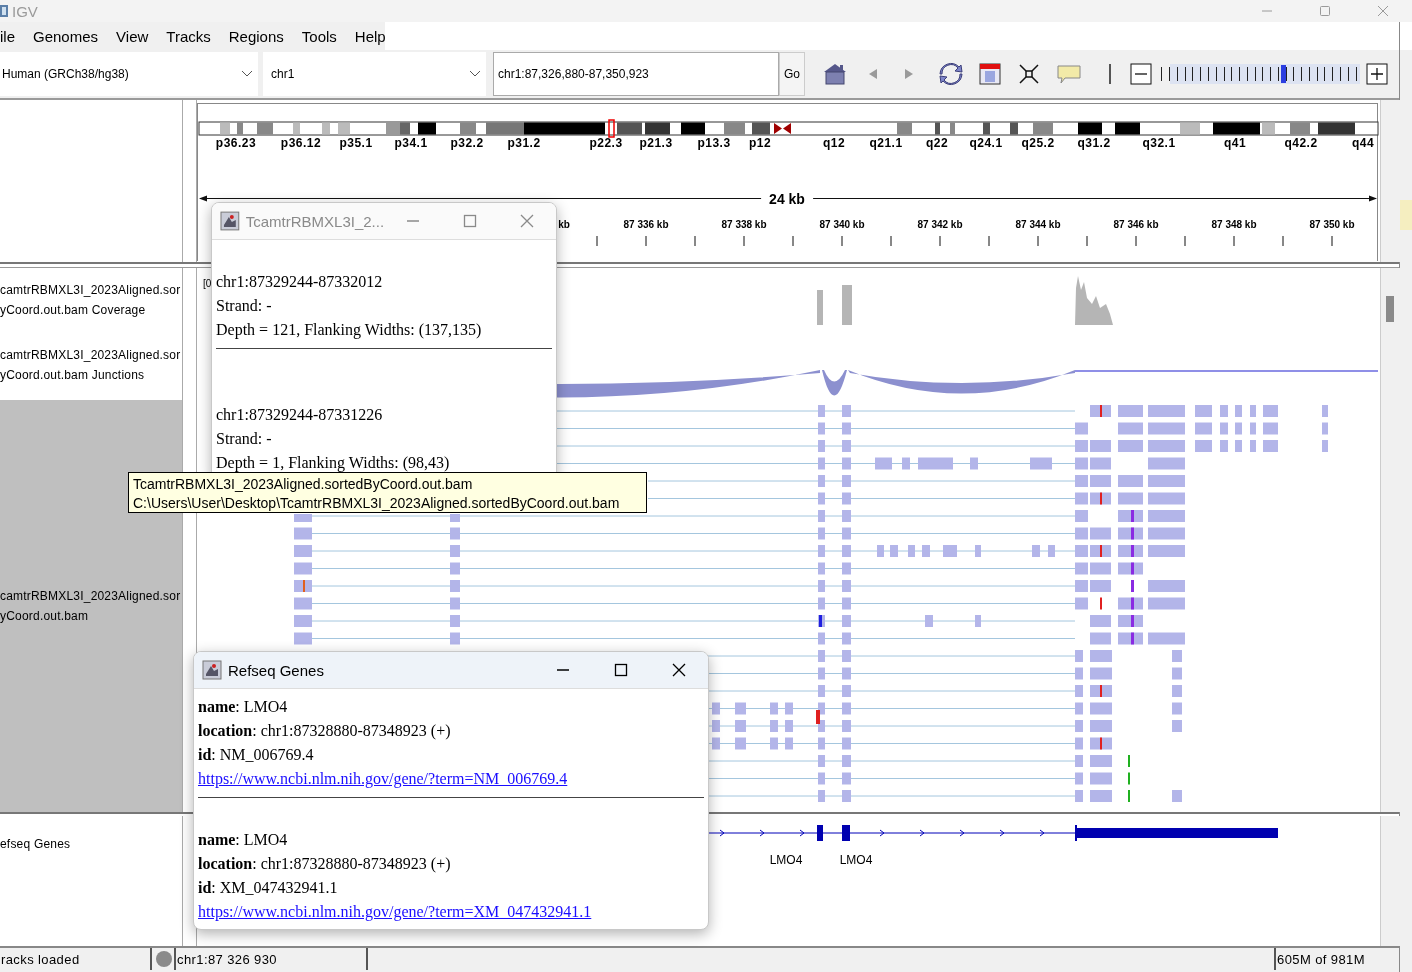 The height and width of the screenshot is (972, 1412). What do you see at coordinates (1363, 143) in the screenshot?
I see `cytoband-label: q44` at bounding box center [1363, 143].